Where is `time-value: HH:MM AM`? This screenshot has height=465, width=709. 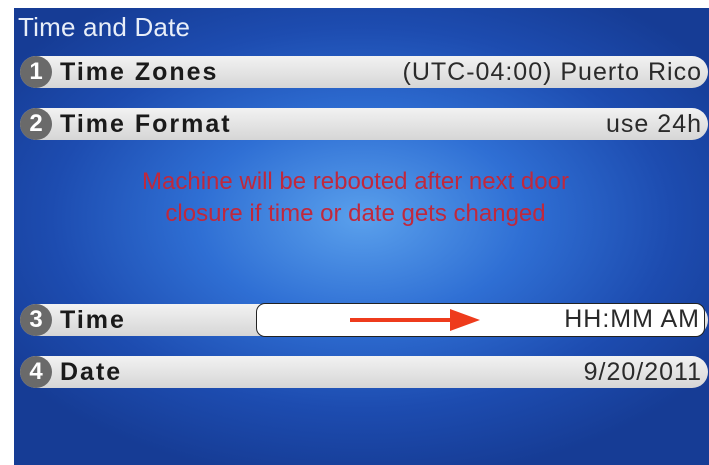 time-value: HH:MM AM is located at coordinates (632, 319).